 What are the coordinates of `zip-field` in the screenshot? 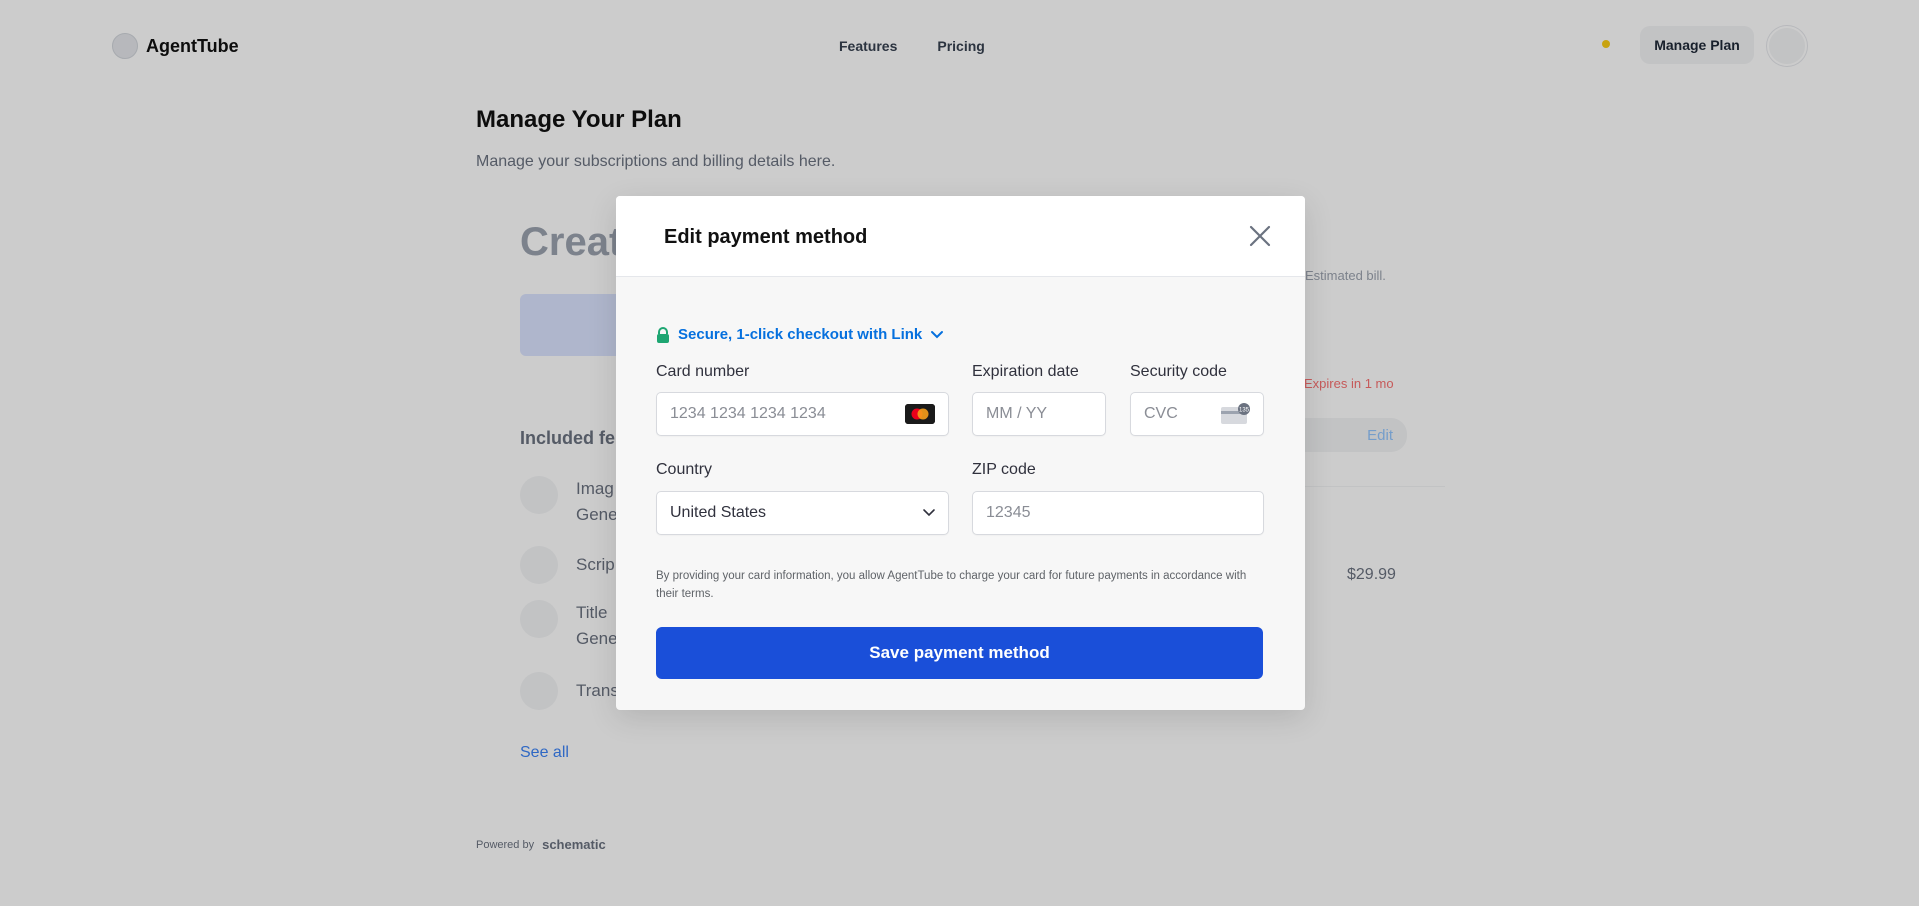 It's located at (1118, 513).